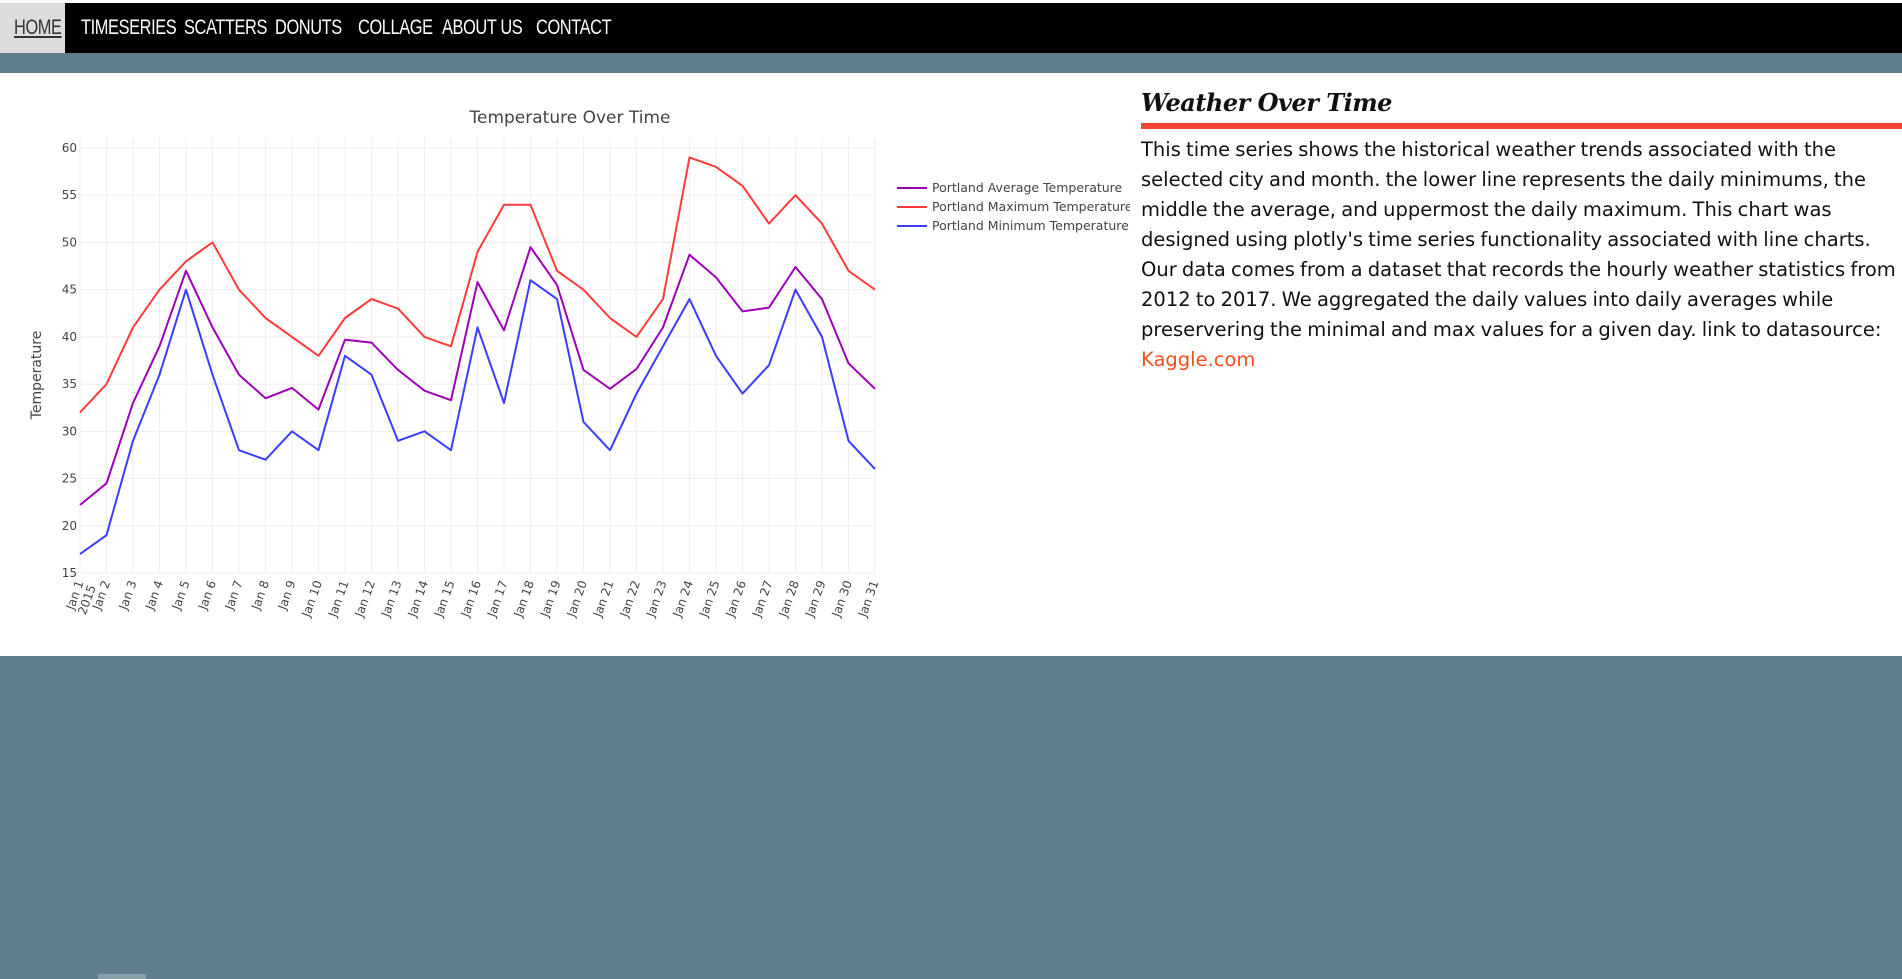 This screenshot has width=1902, height=979. Describe the element at coordinates (1027, 187) in the screenshot. I see `legend-label: Portland Average Temperature` at that location.